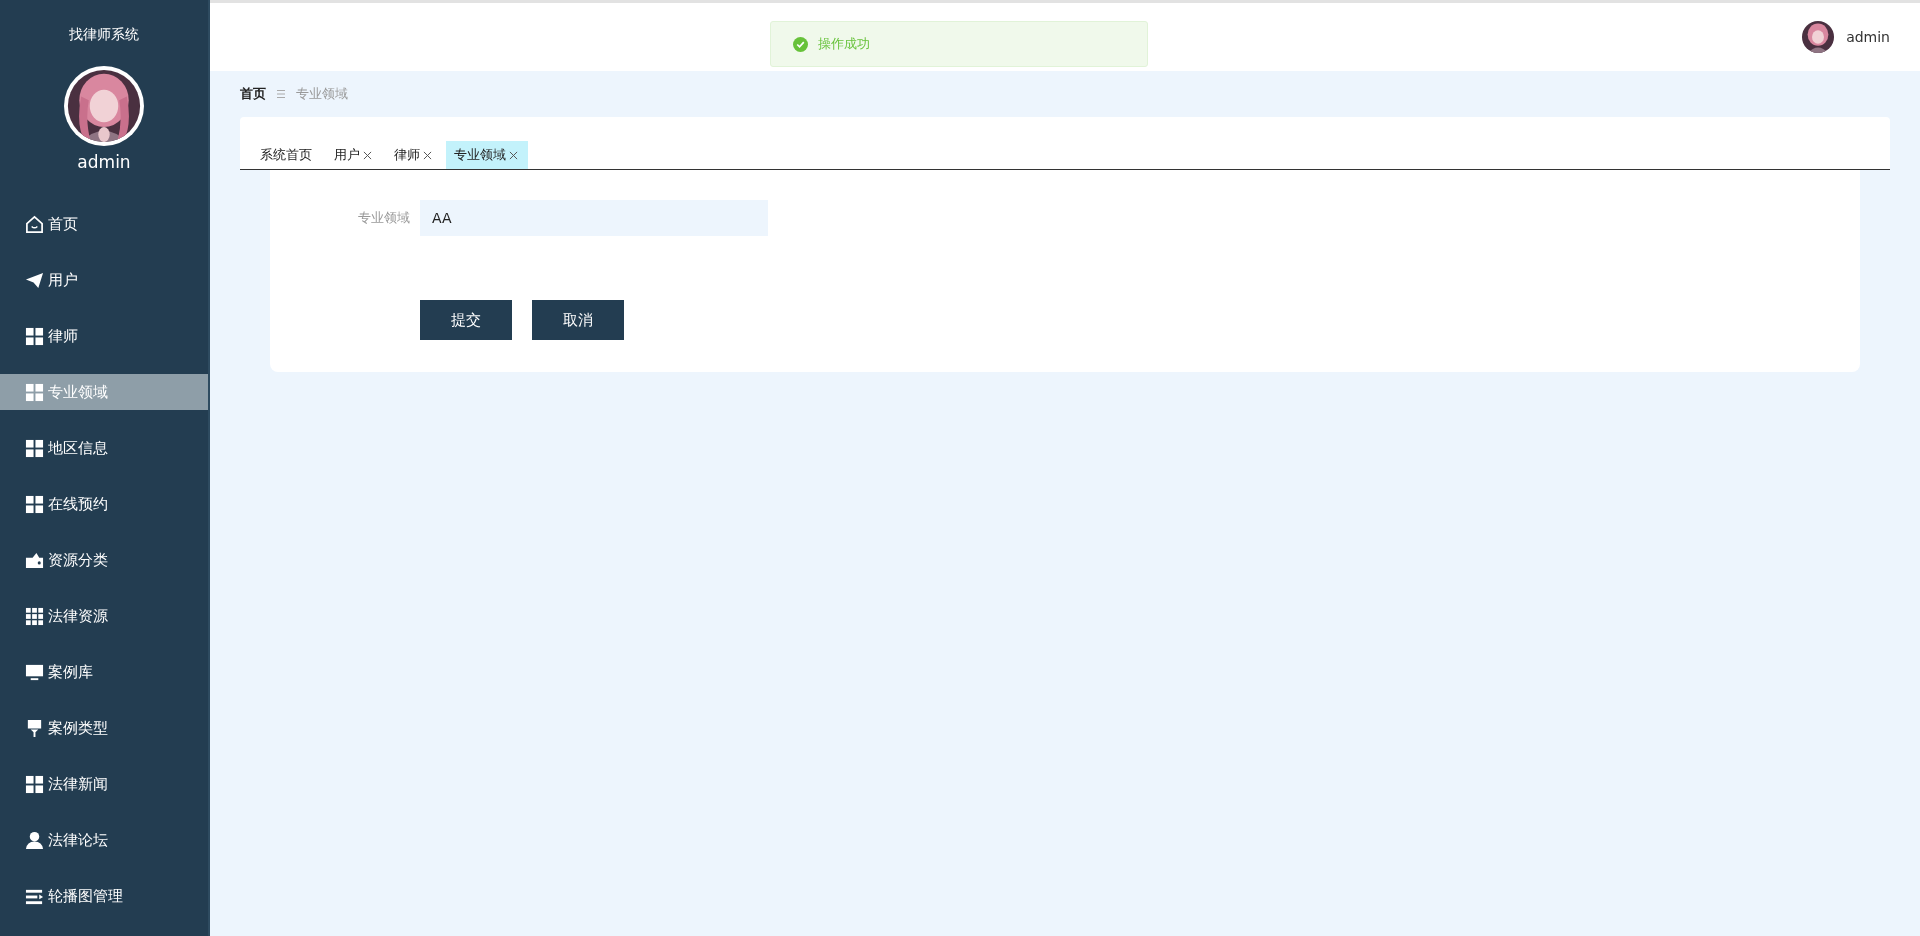  Describe the element at coordinates (104, 448) in the screenshot. I see `menu-item: 地区信息` at that location.